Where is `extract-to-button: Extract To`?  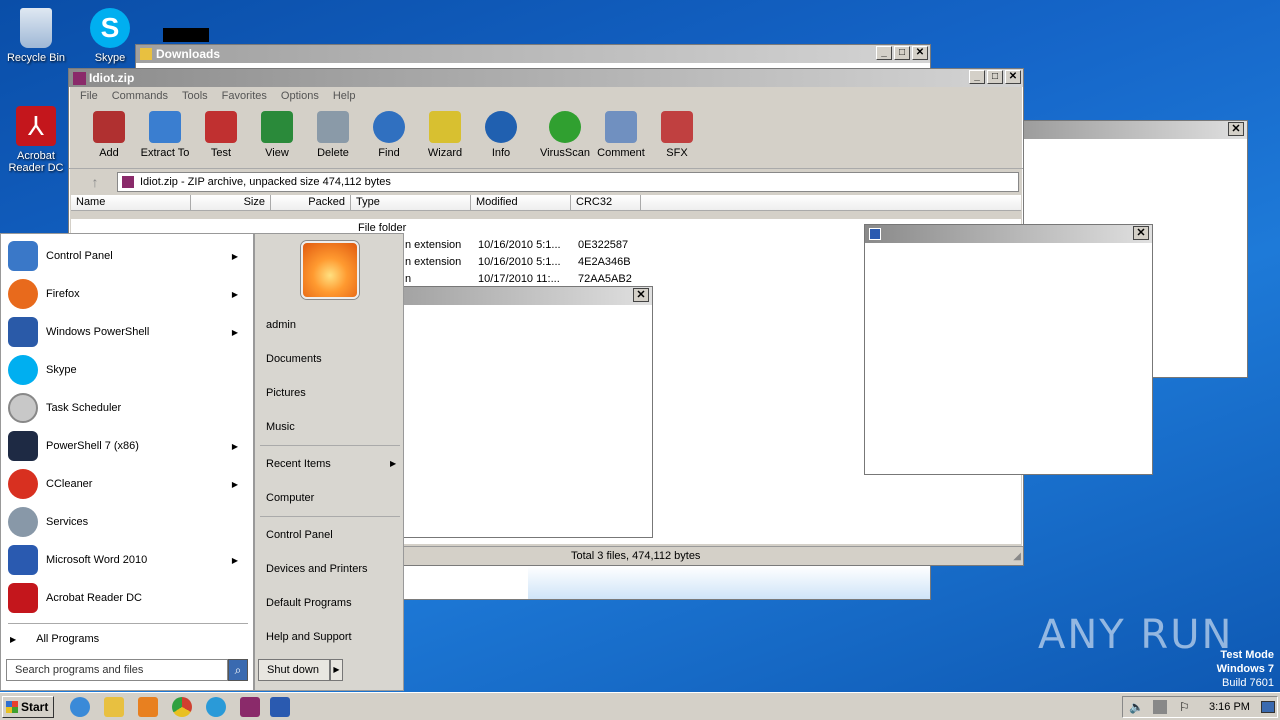
extract-to-button: Extract To is located at coordinates (165, 136).